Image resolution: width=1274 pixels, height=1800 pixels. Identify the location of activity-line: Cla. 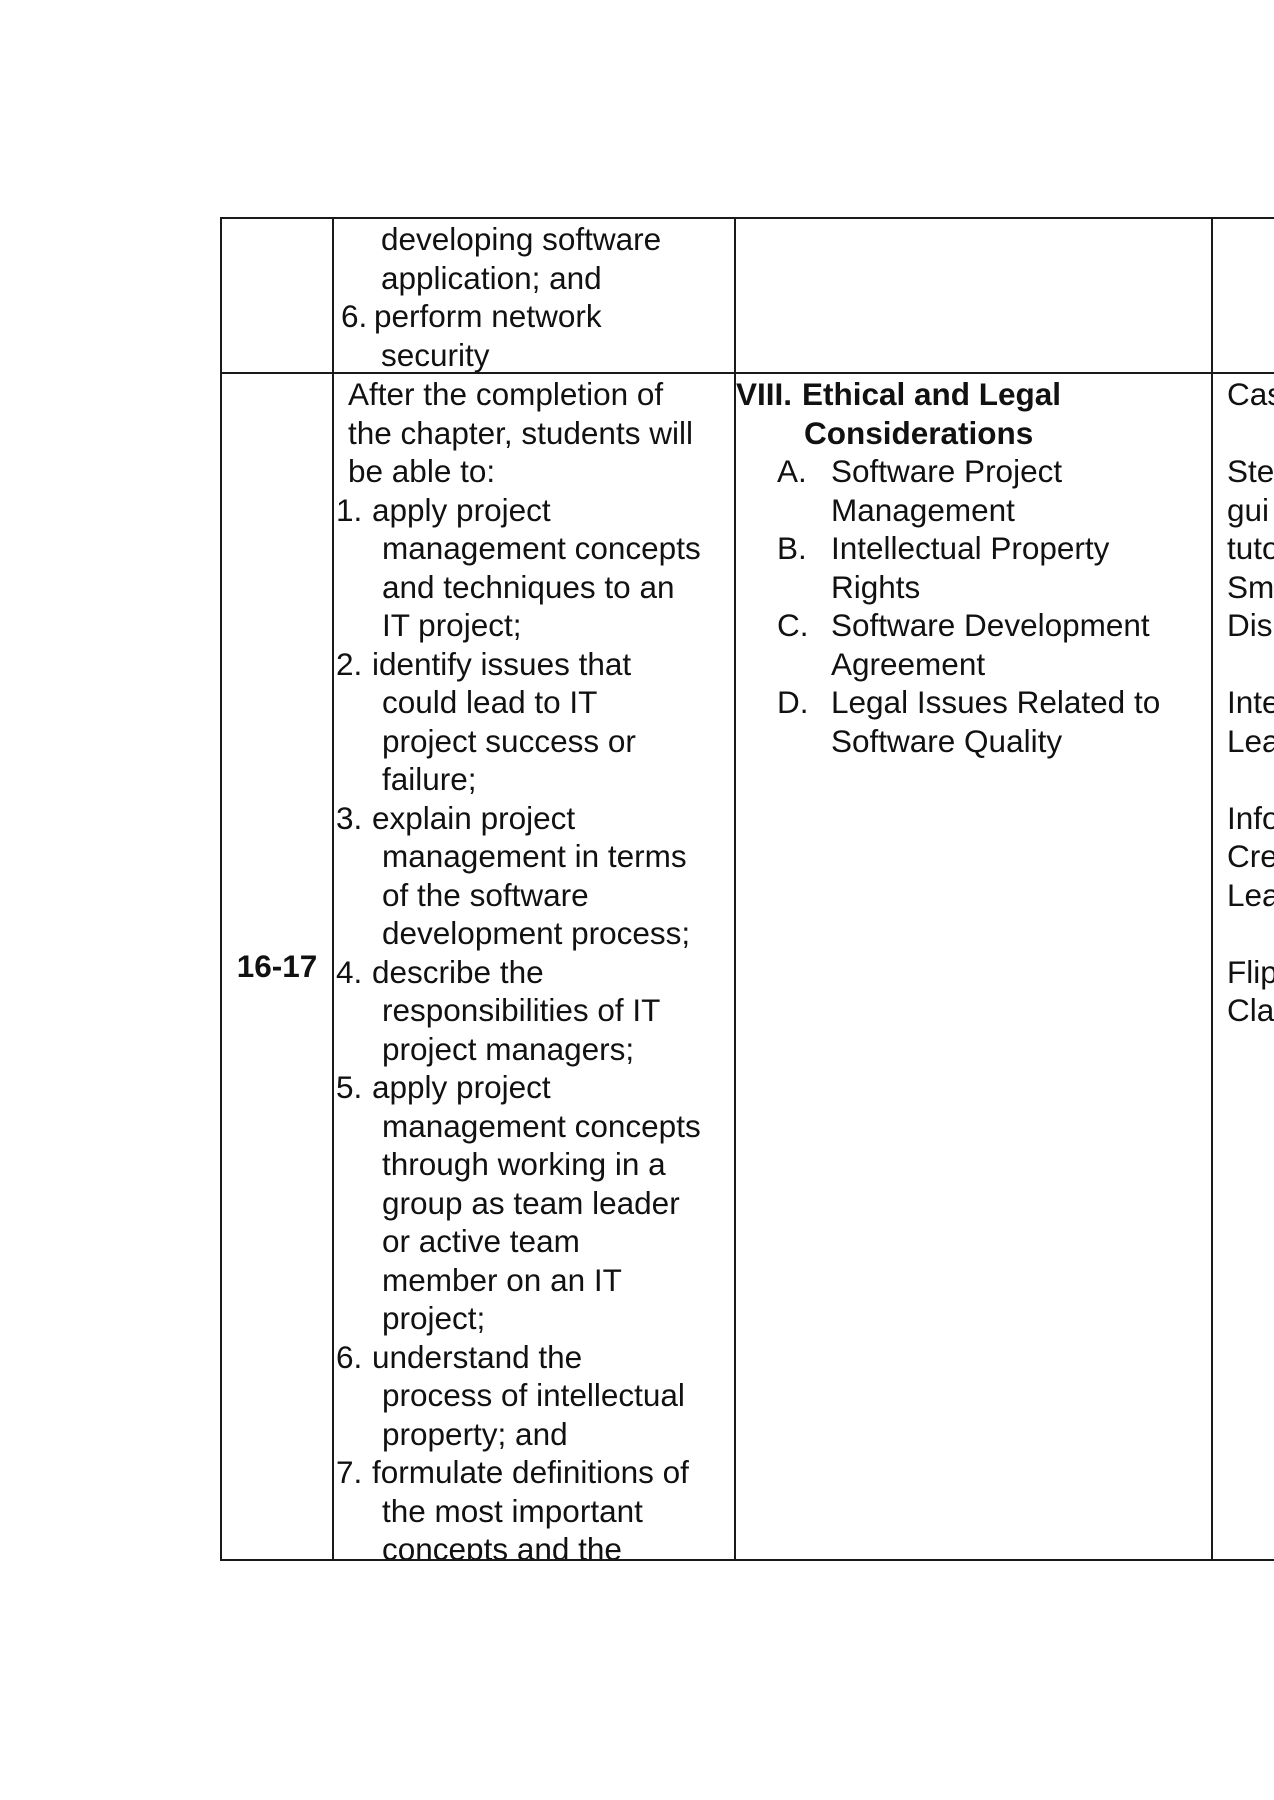
(1250, 1010).